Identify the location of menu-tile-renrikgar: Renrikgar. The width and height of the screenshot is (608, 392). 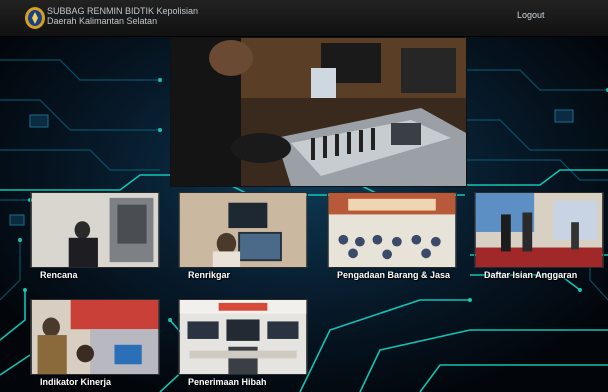
(243, 236).